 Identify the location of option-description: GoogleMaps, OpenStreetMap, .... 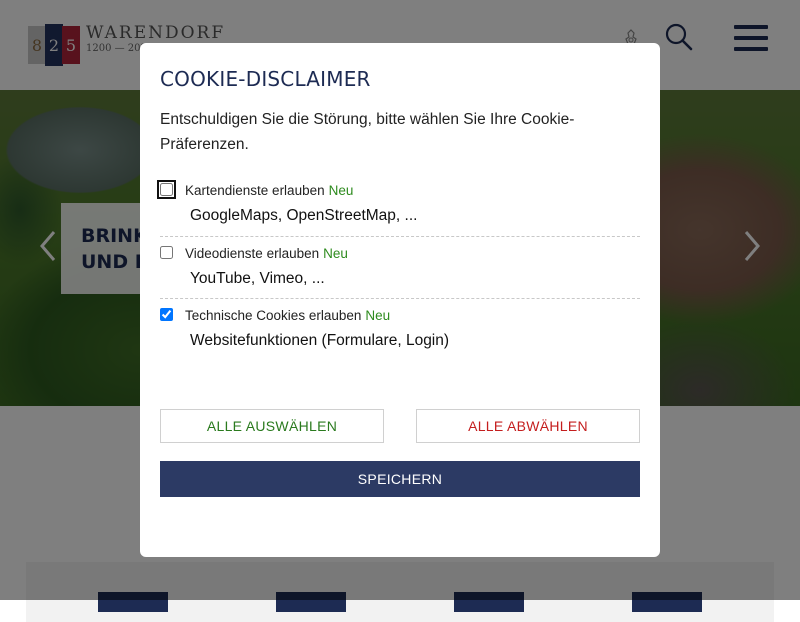
(304, 215).